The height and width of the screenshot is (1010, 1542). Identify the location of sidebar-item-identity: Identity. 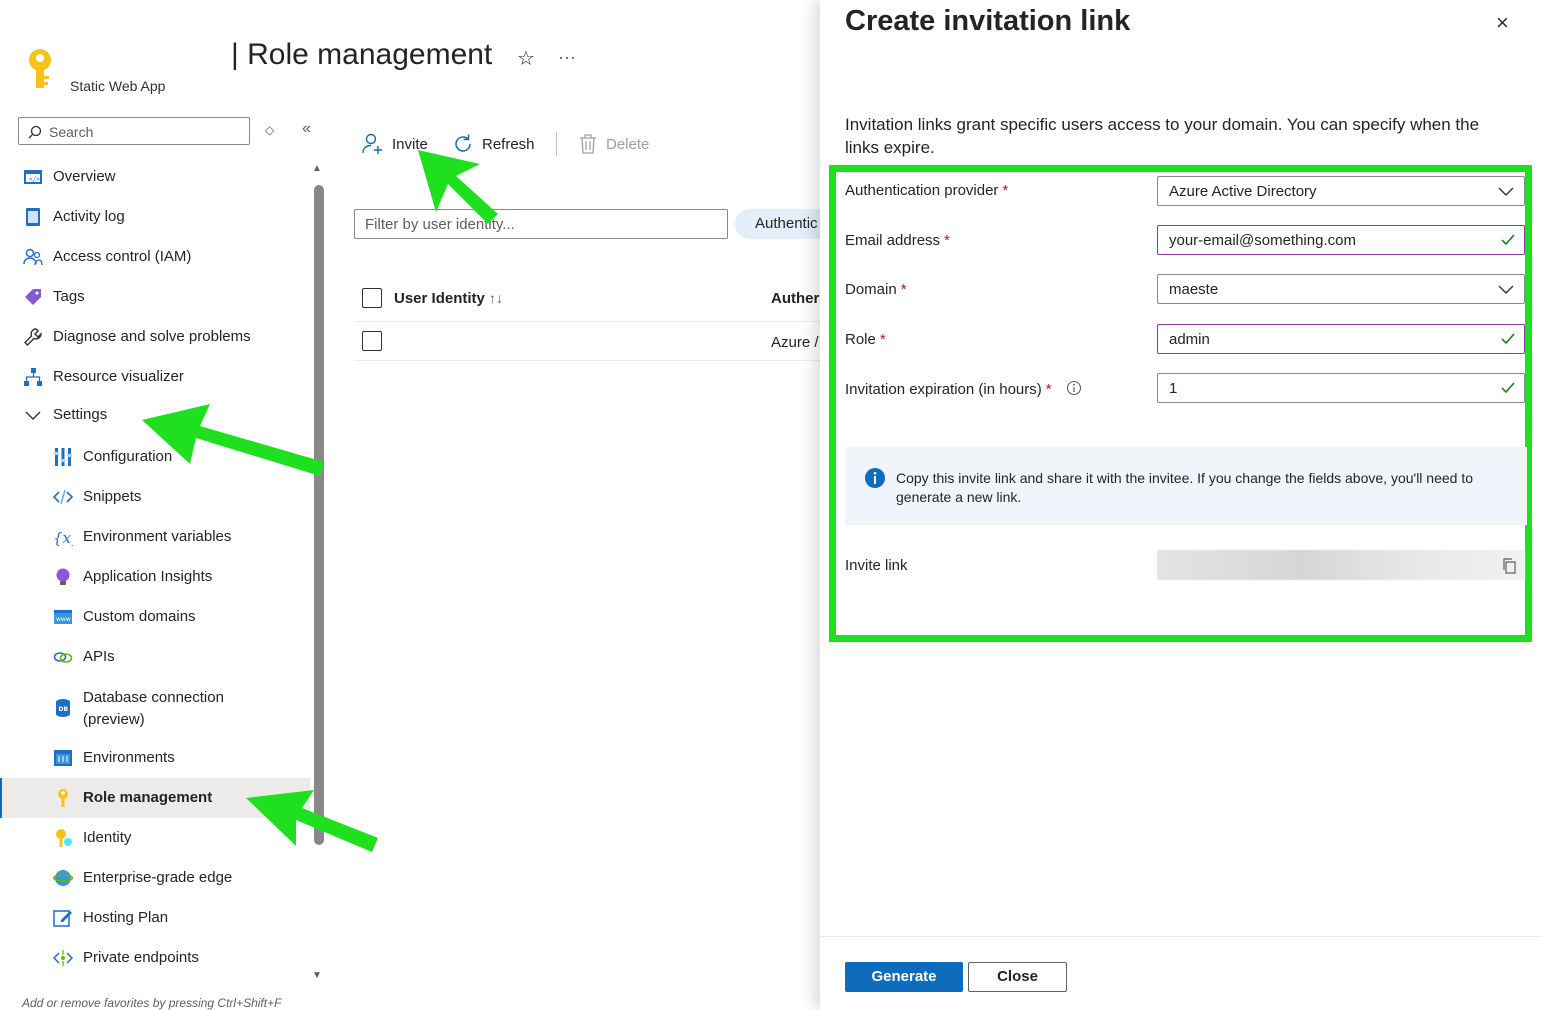
(155, 838).